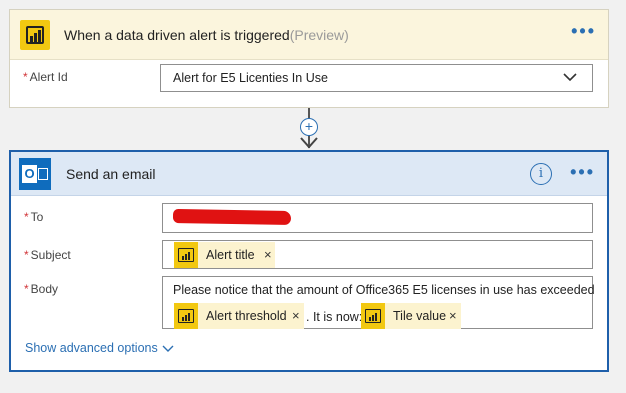  I want to click on arrow-down-icon, so click(309, 143).